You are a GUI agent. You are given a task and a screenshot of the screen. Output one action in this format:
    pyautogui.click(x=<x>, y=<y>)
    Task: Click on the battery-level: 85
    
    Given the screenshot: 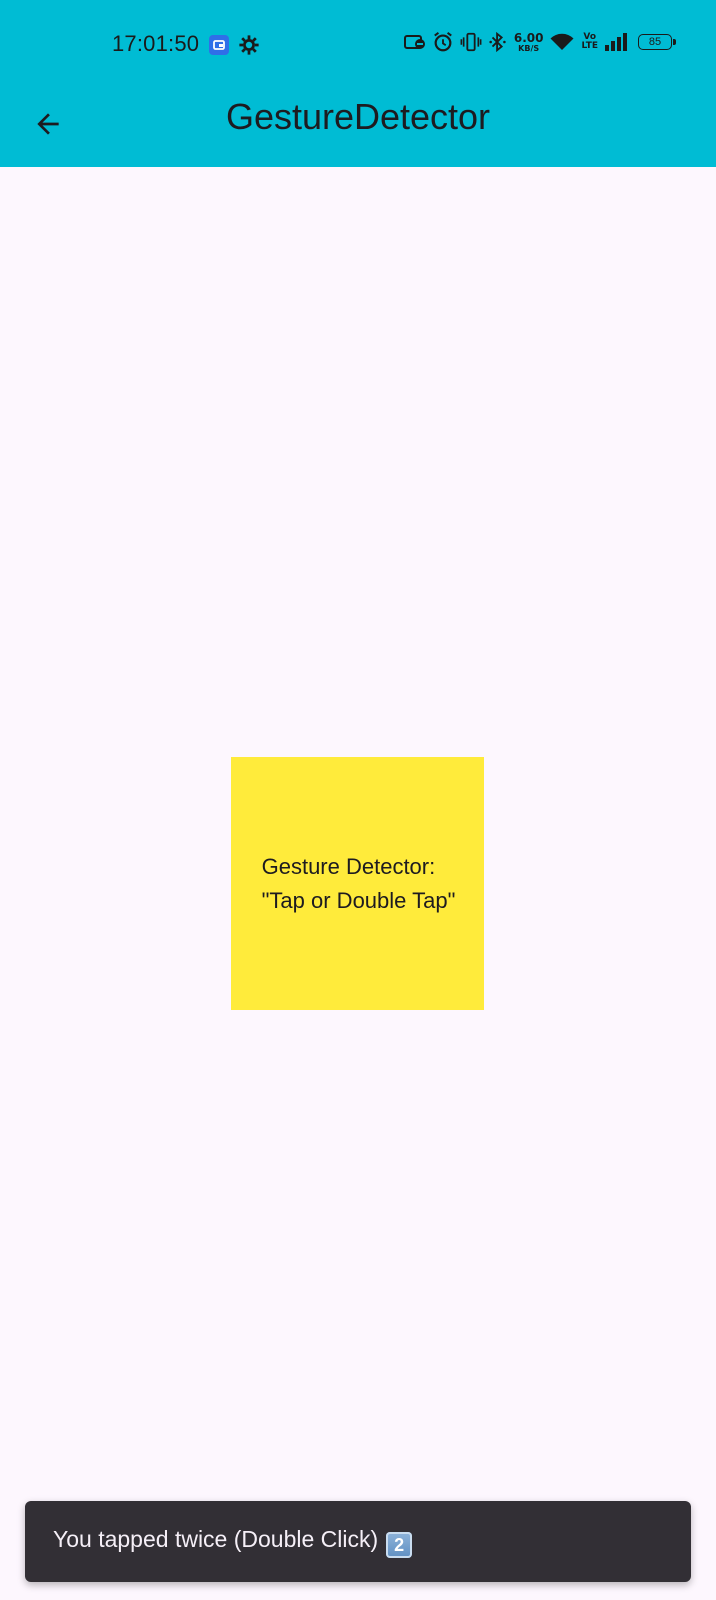 What is the action you would take?
    pyautogui.click(x=655, y=42)
    